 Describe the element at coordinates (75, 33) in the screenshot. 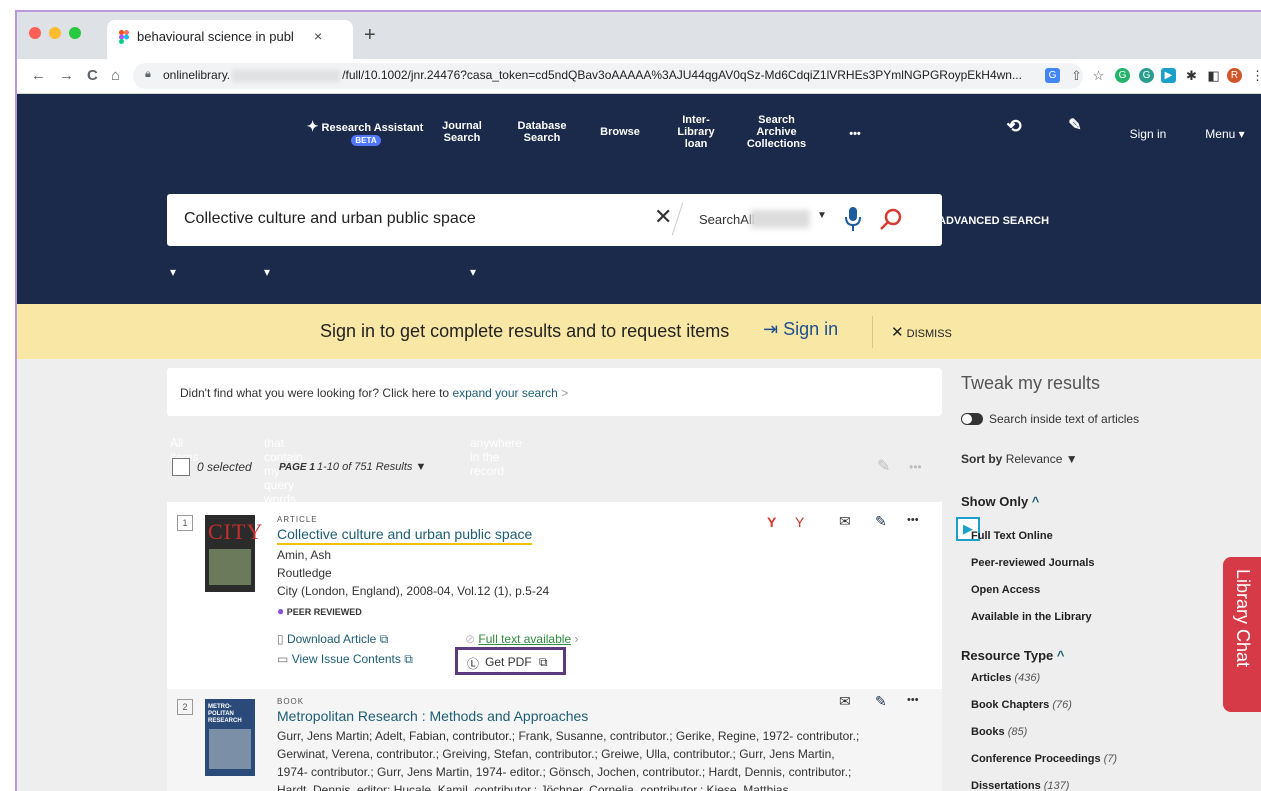

I see `maximize-window-button` at that location.